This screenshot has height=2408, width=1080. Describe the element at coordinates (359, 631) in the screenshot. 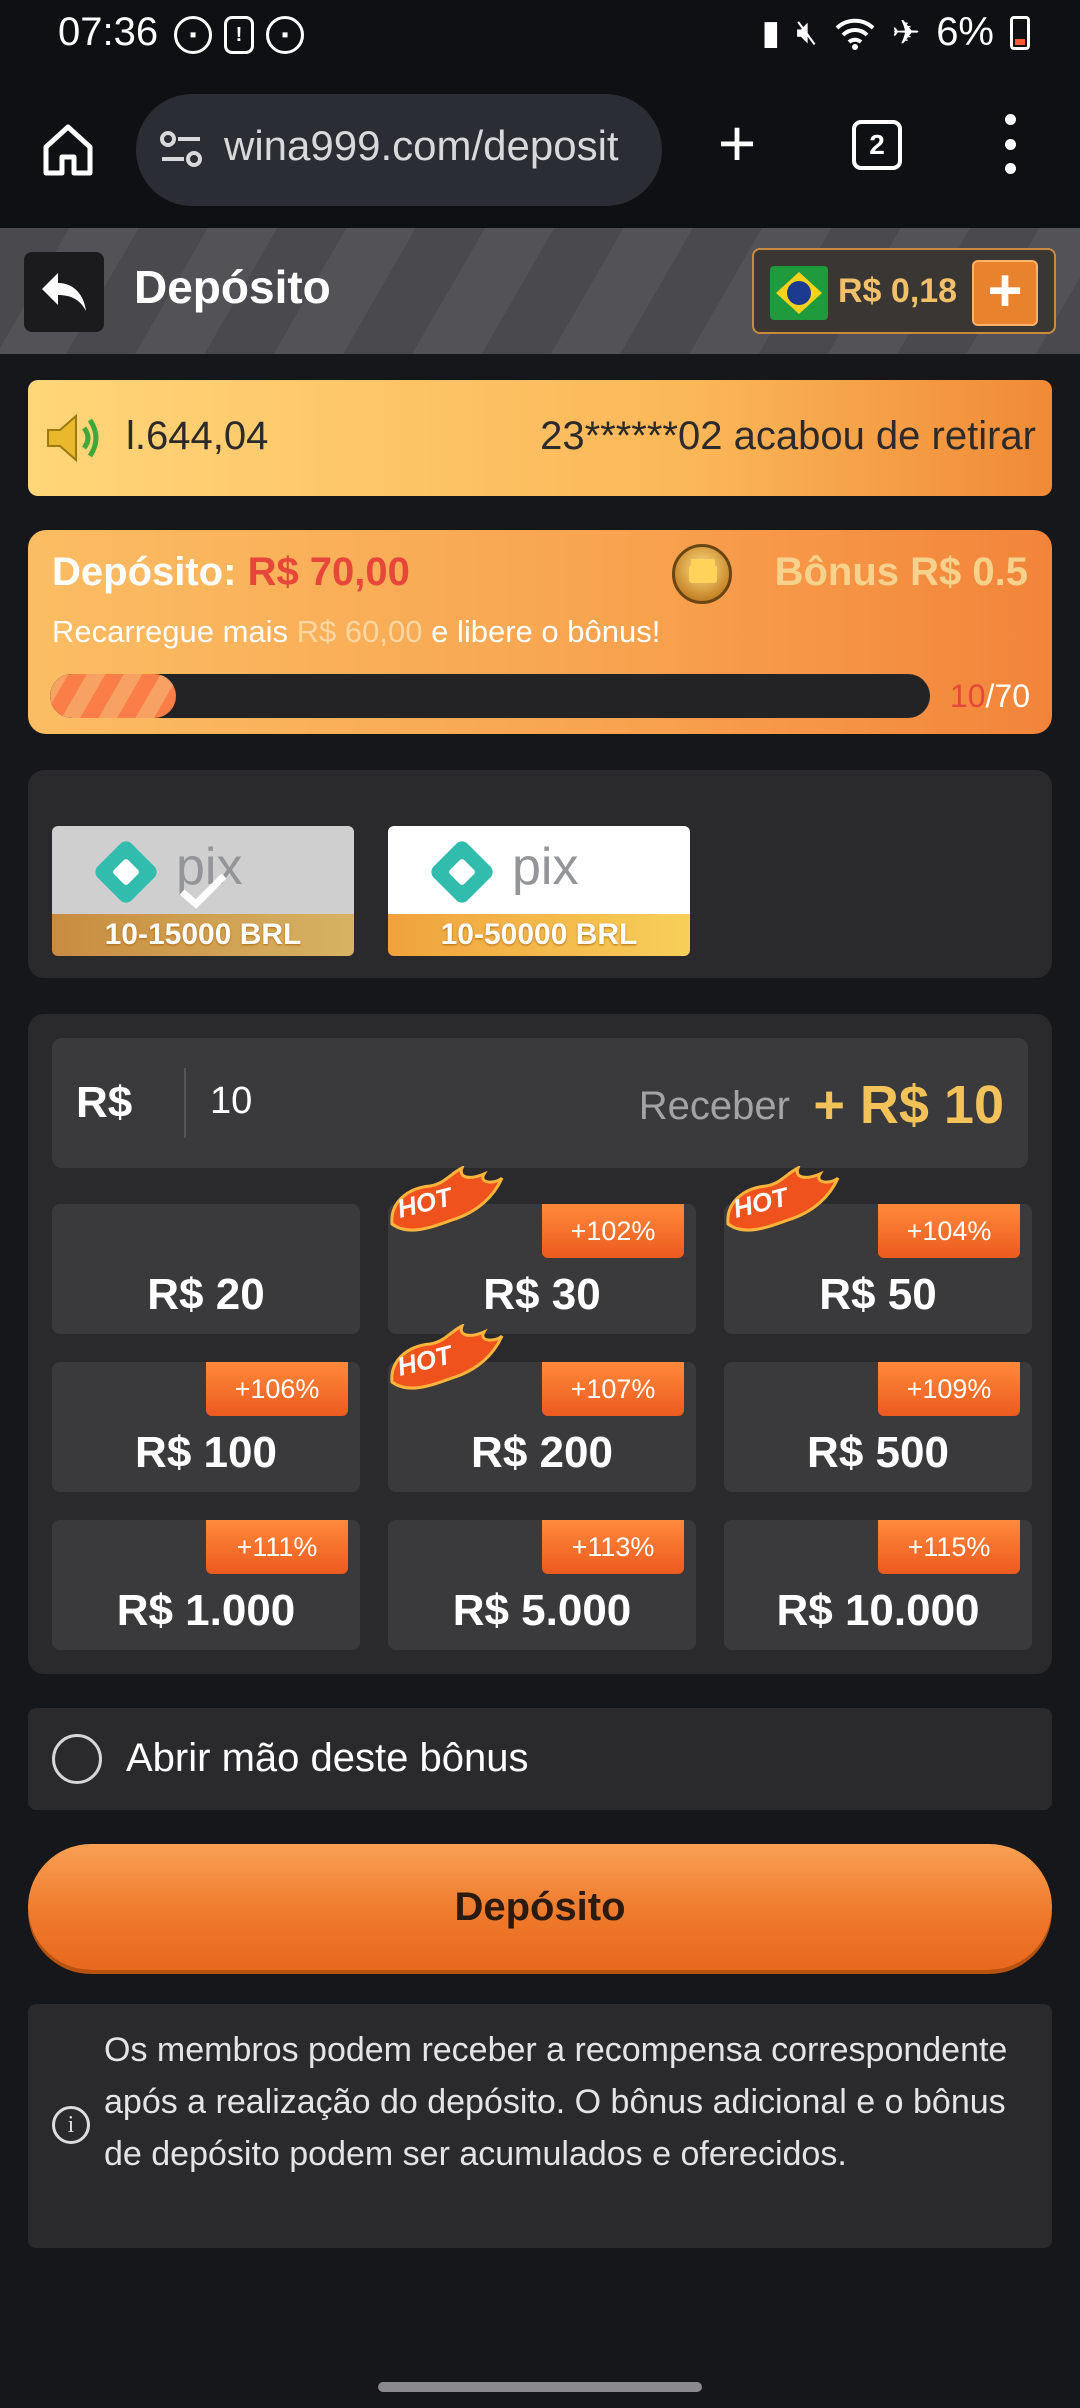

I see `bonus-desc-amount: R$ 60,00` at that location.